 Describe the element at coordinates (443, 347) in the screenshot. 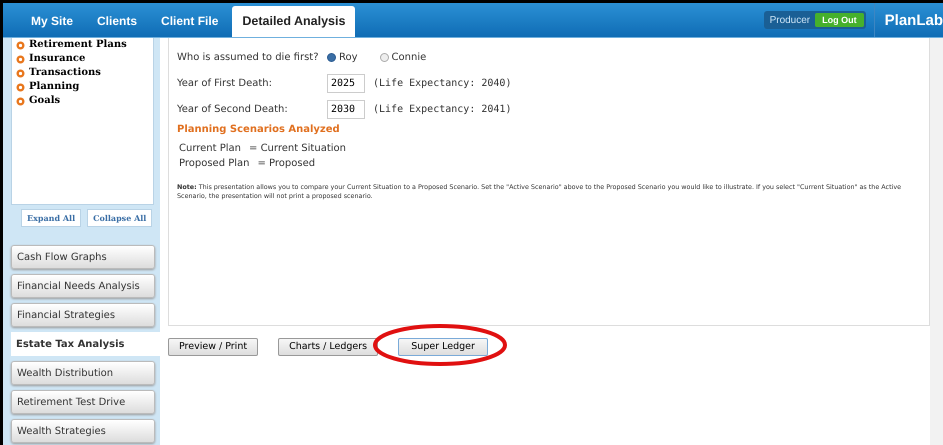

I see `action-button: Super Ledger` at that location.